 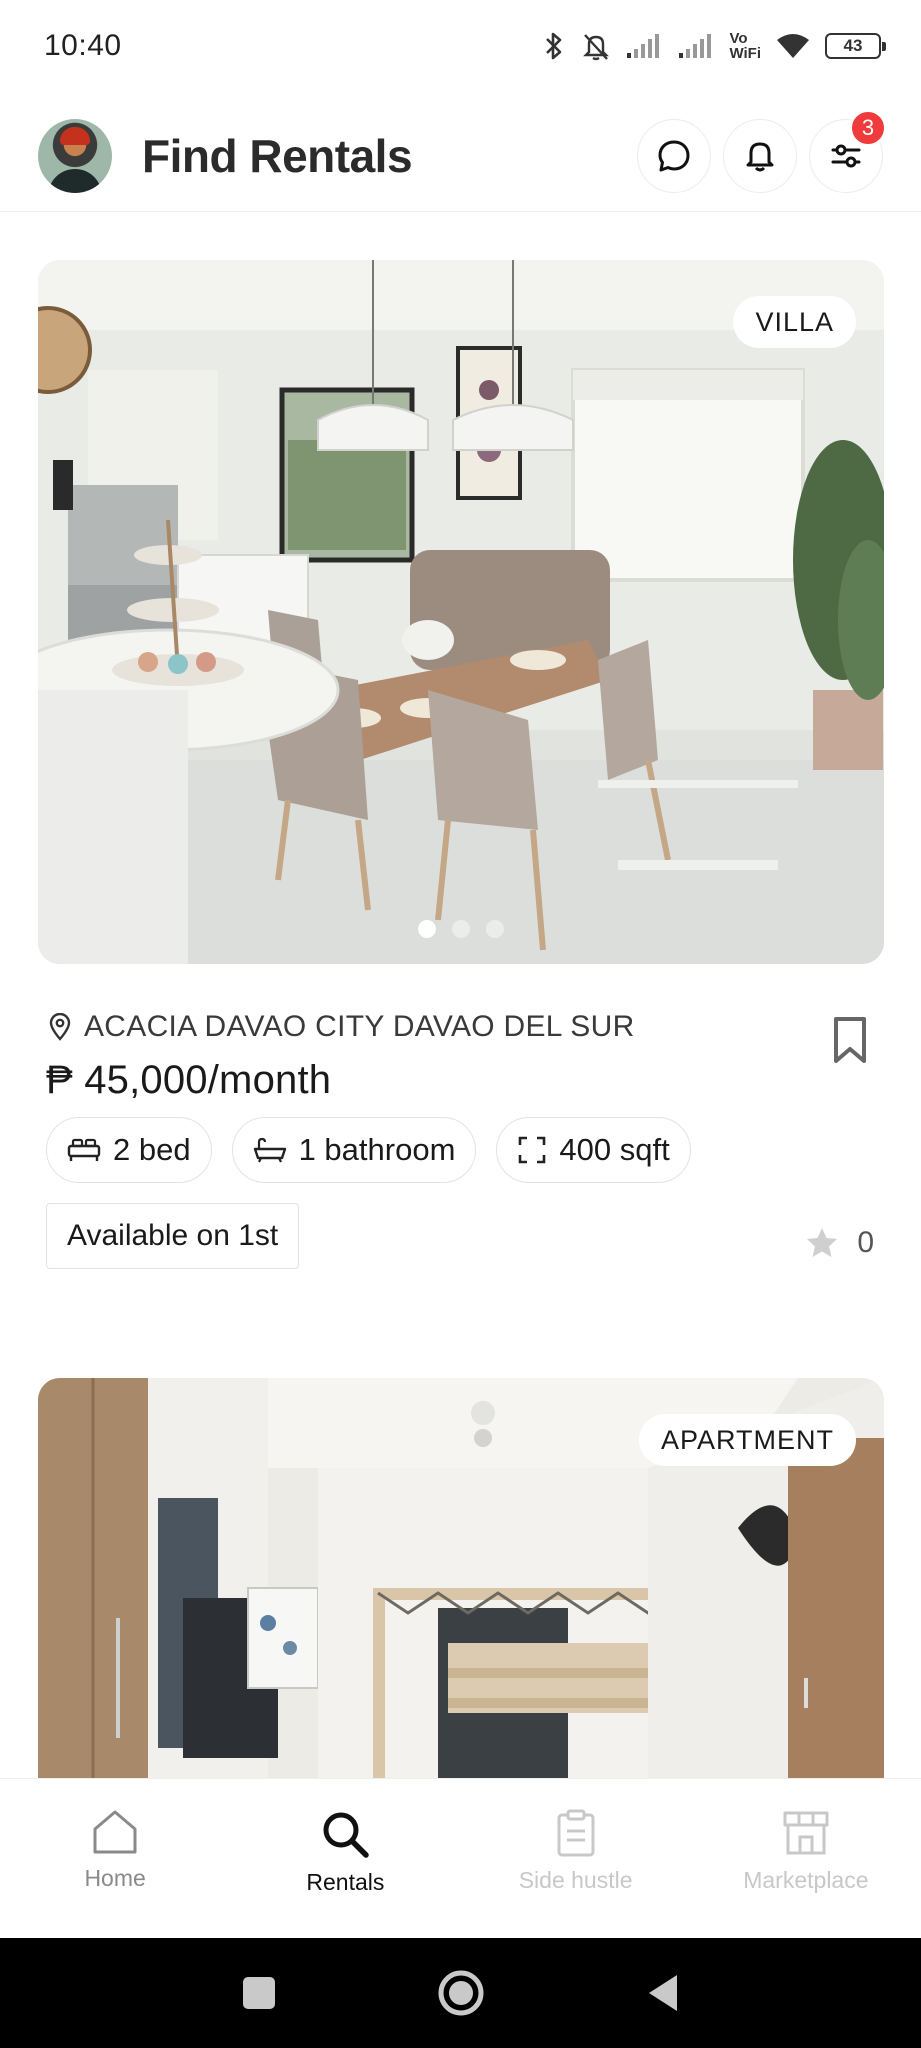 I want to click on photo-carousel-dots, so click(x=461, y=929).